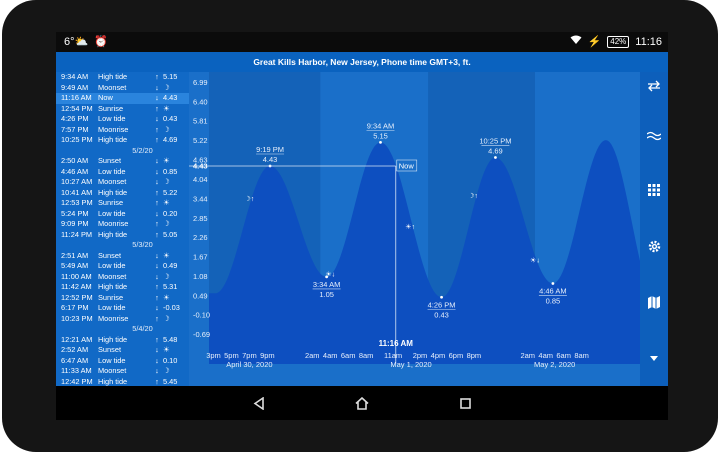  What do you see at coordinates (75, 265) in the screenshot?
I see `event-time: 5:49 AM` at bounding box center [75, 265].